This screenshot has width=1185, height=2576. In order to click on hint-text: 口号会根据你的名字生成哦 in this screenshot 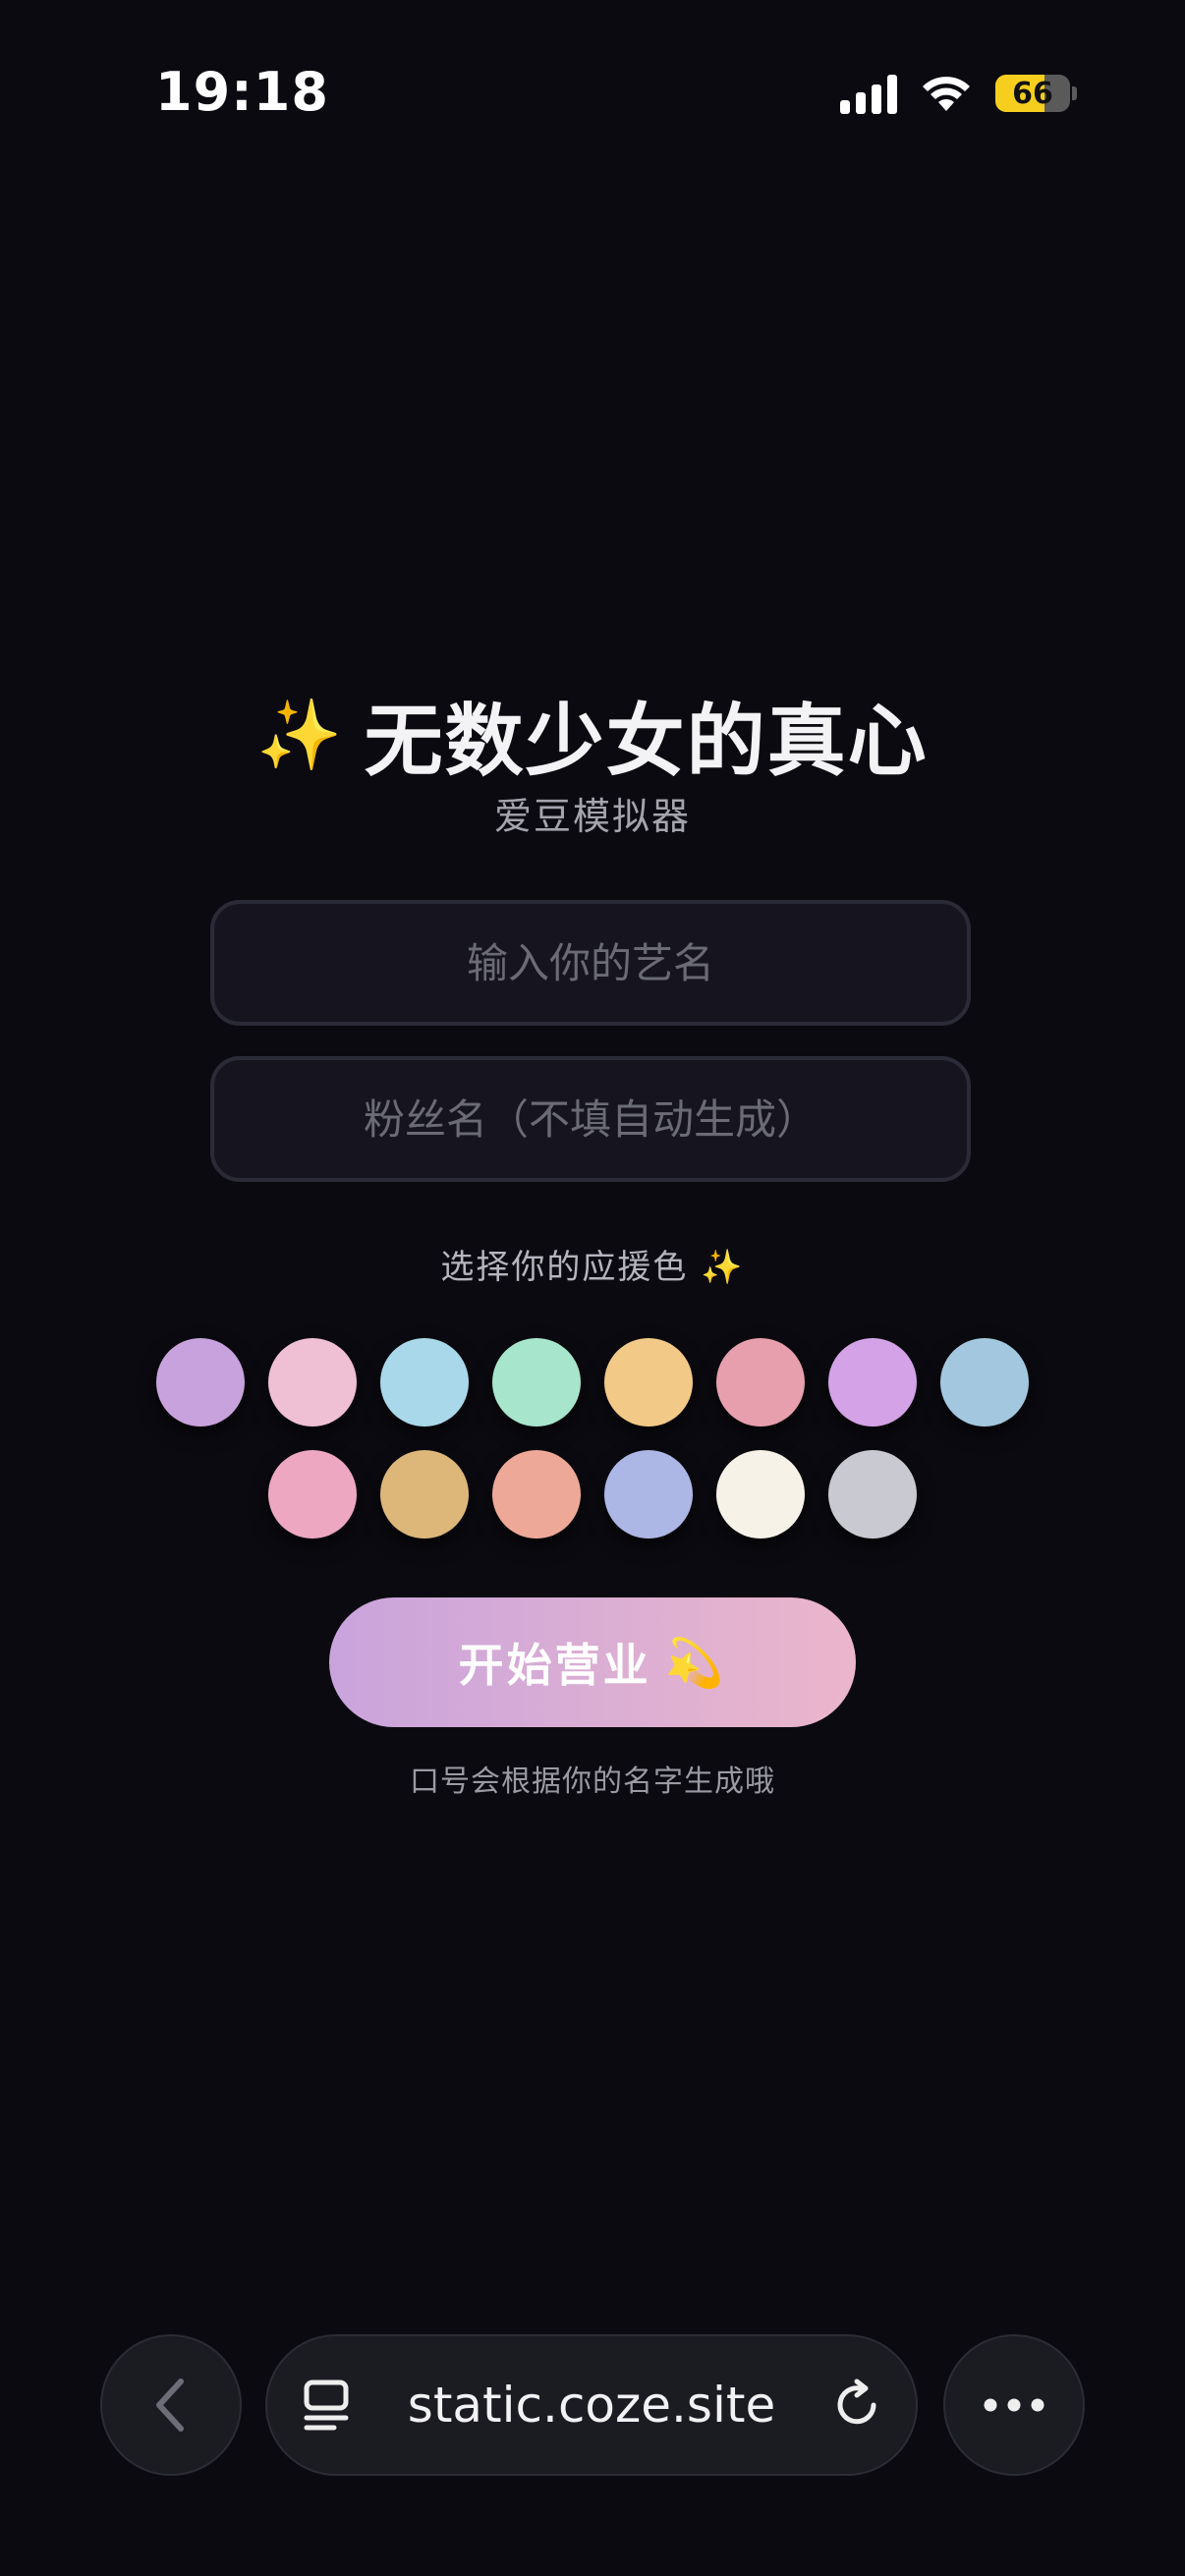, I will do `click(592, 1781)`.